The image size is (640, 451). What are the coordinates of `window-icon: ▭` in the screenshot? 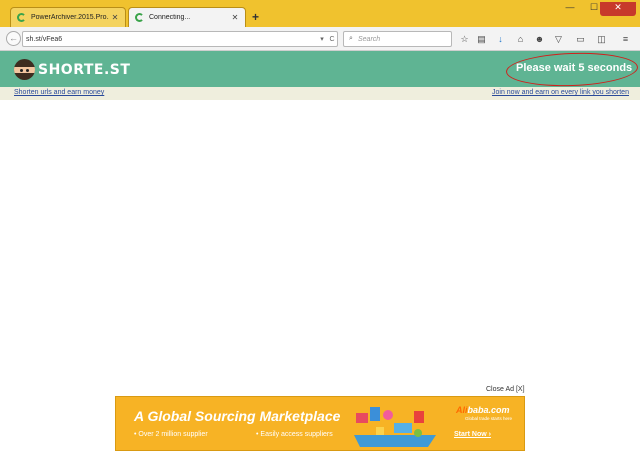 It's located at (580, 39).